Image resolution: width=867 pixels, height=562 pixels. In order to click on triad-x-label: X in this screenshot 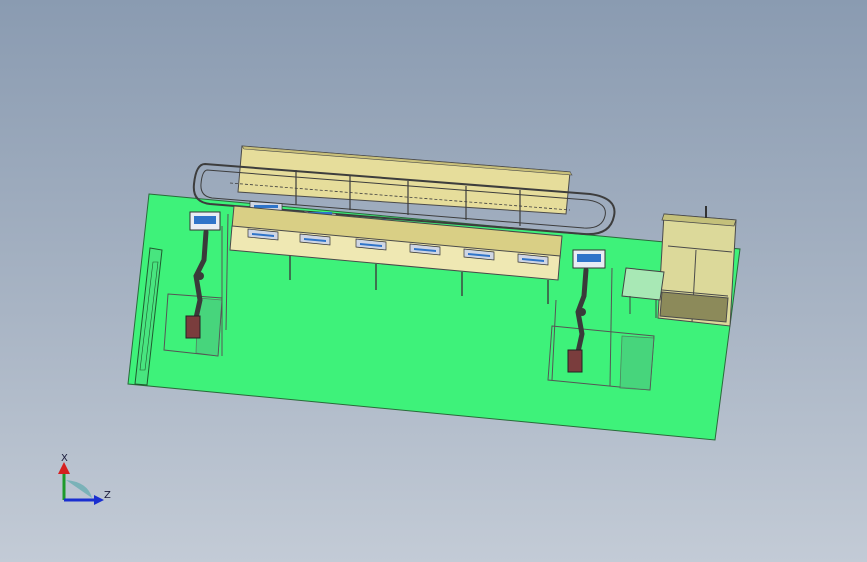, I will do `click(64, 458)`.